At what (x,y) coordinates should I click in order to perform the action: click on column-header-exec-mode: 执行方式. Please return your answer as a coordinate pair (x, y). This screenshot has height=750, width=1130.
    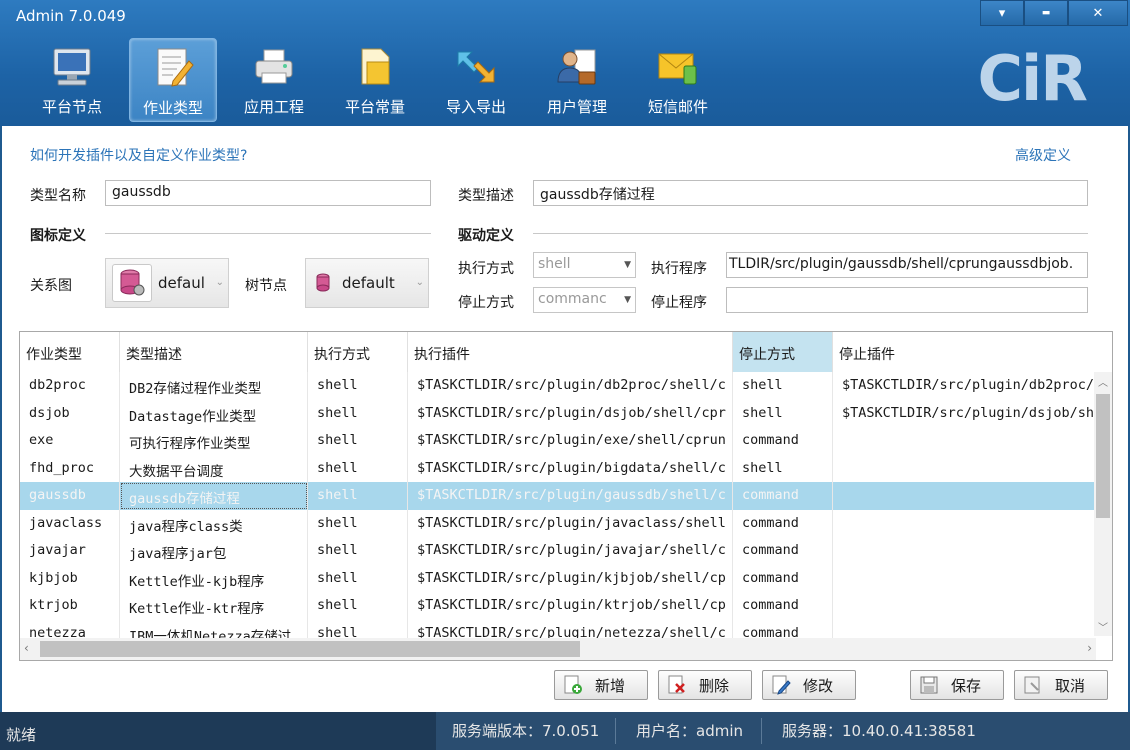
    Looking at the image, I should click on (358, 352).